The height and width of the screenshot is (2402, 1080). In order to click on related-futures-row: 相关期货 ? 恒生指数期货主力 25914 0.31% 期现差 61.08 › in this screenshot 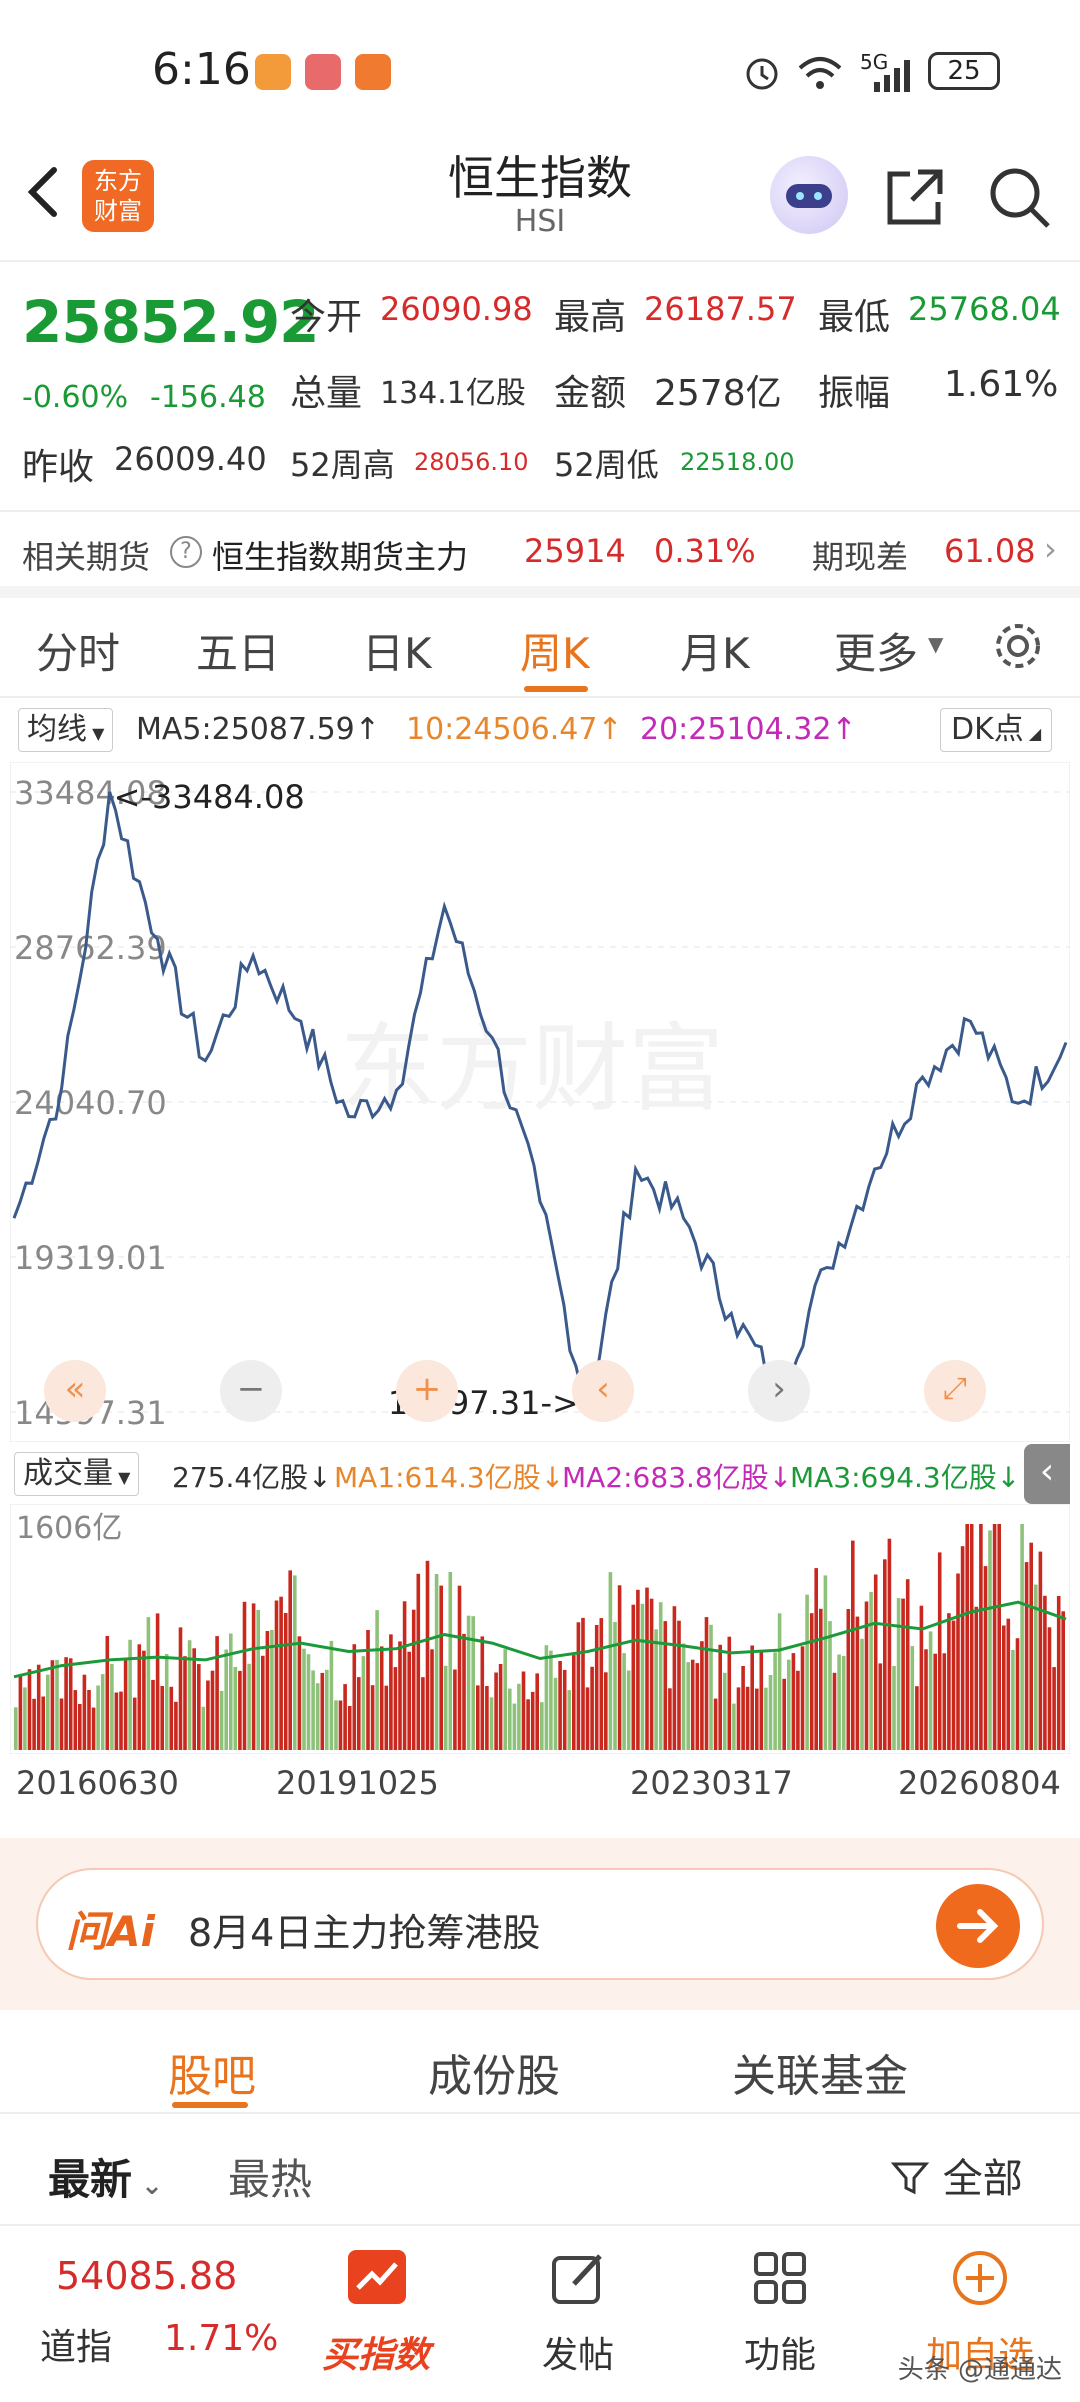, I will do `click(540, 555)`.